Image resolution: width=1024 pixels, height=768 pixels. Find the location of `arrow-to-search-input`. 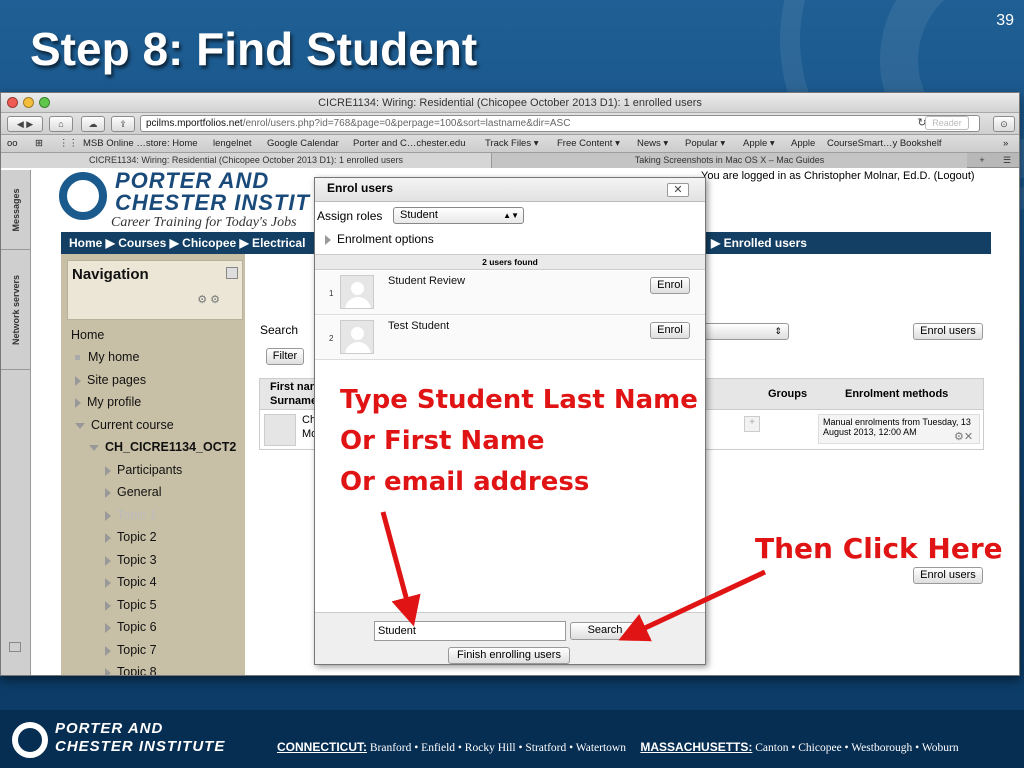

arrow-to-search-input is located at coordinates (400, 569).